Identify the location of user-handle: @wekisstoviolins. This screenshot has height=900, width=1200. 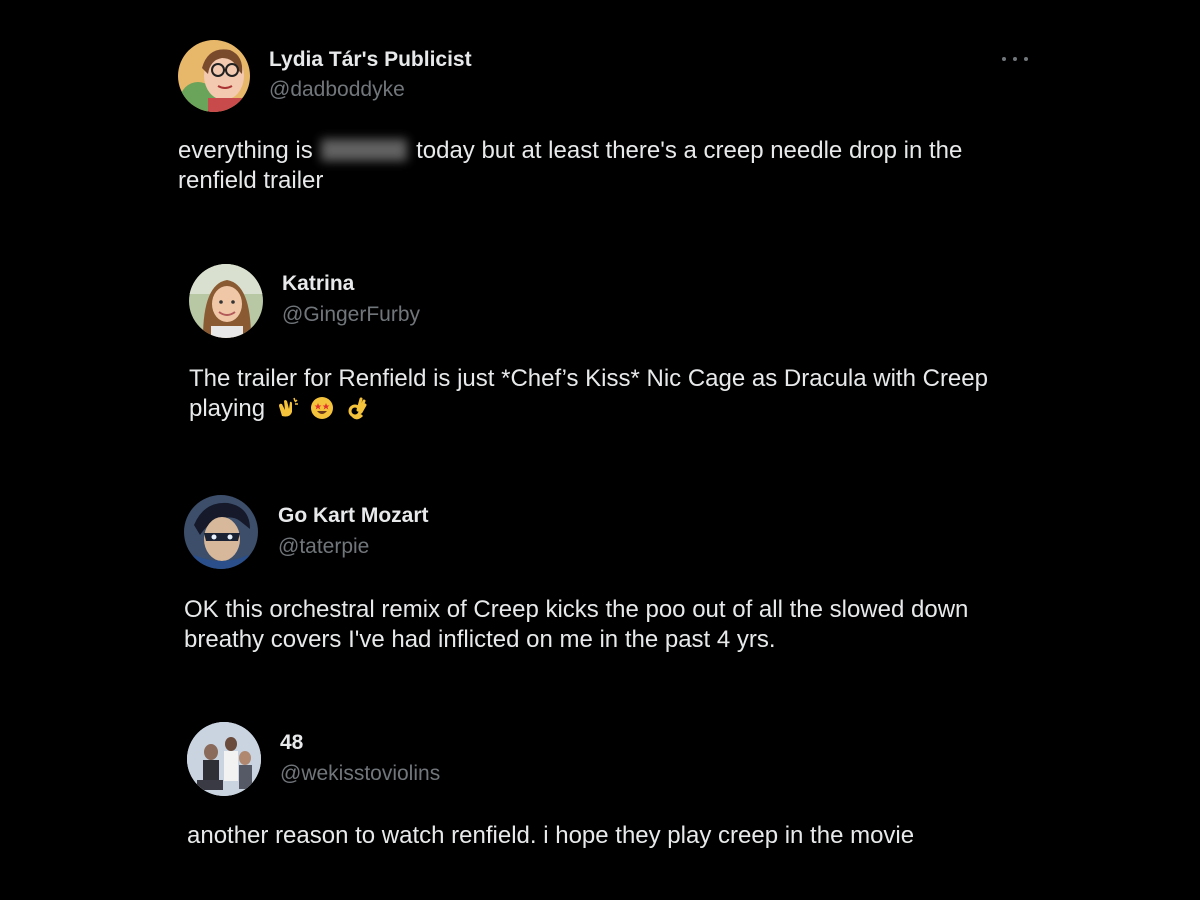
(360, 774).